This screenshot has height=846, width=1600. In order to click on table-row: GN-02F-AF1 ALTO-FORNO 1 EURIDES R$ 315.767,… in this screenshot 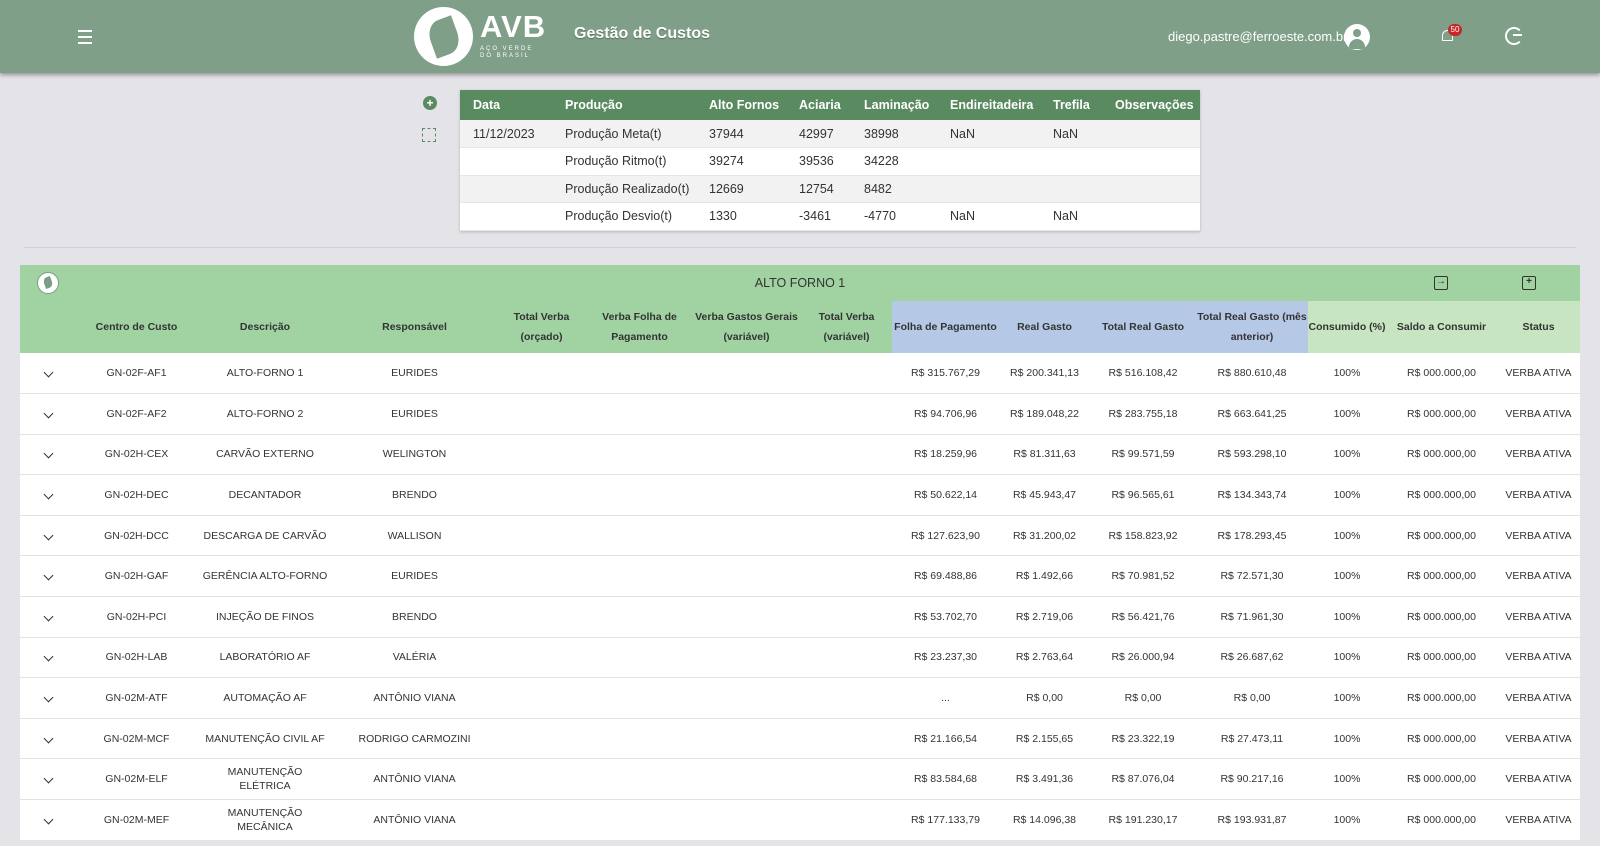, I will do `click(800, 374)`.